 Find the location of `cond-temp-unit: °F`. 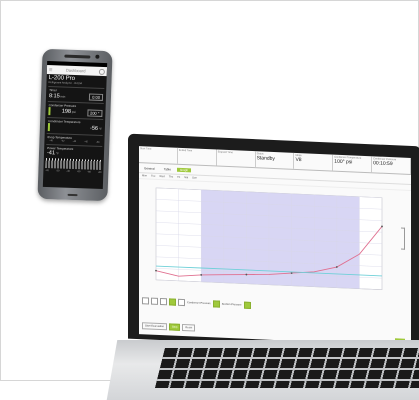

cond-temp-unit: °F is located at coordinates (100, 128).